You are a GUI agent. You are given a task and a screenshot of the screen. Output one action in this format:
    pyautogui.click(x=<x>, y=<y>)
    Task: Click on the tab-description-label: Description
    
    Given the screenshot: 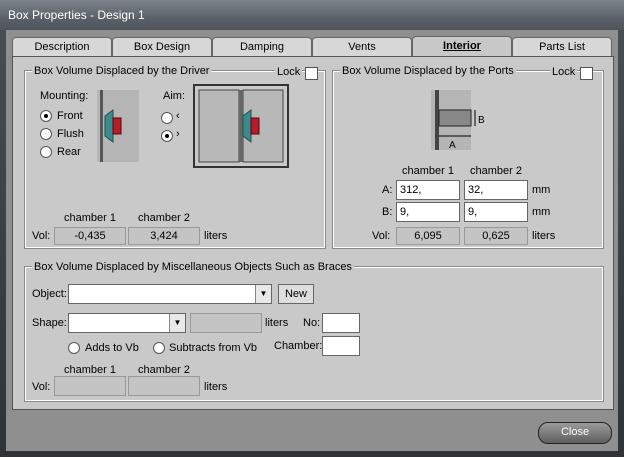 What is the action you would take?
    pyautogui.click(x=62, y=47)
    